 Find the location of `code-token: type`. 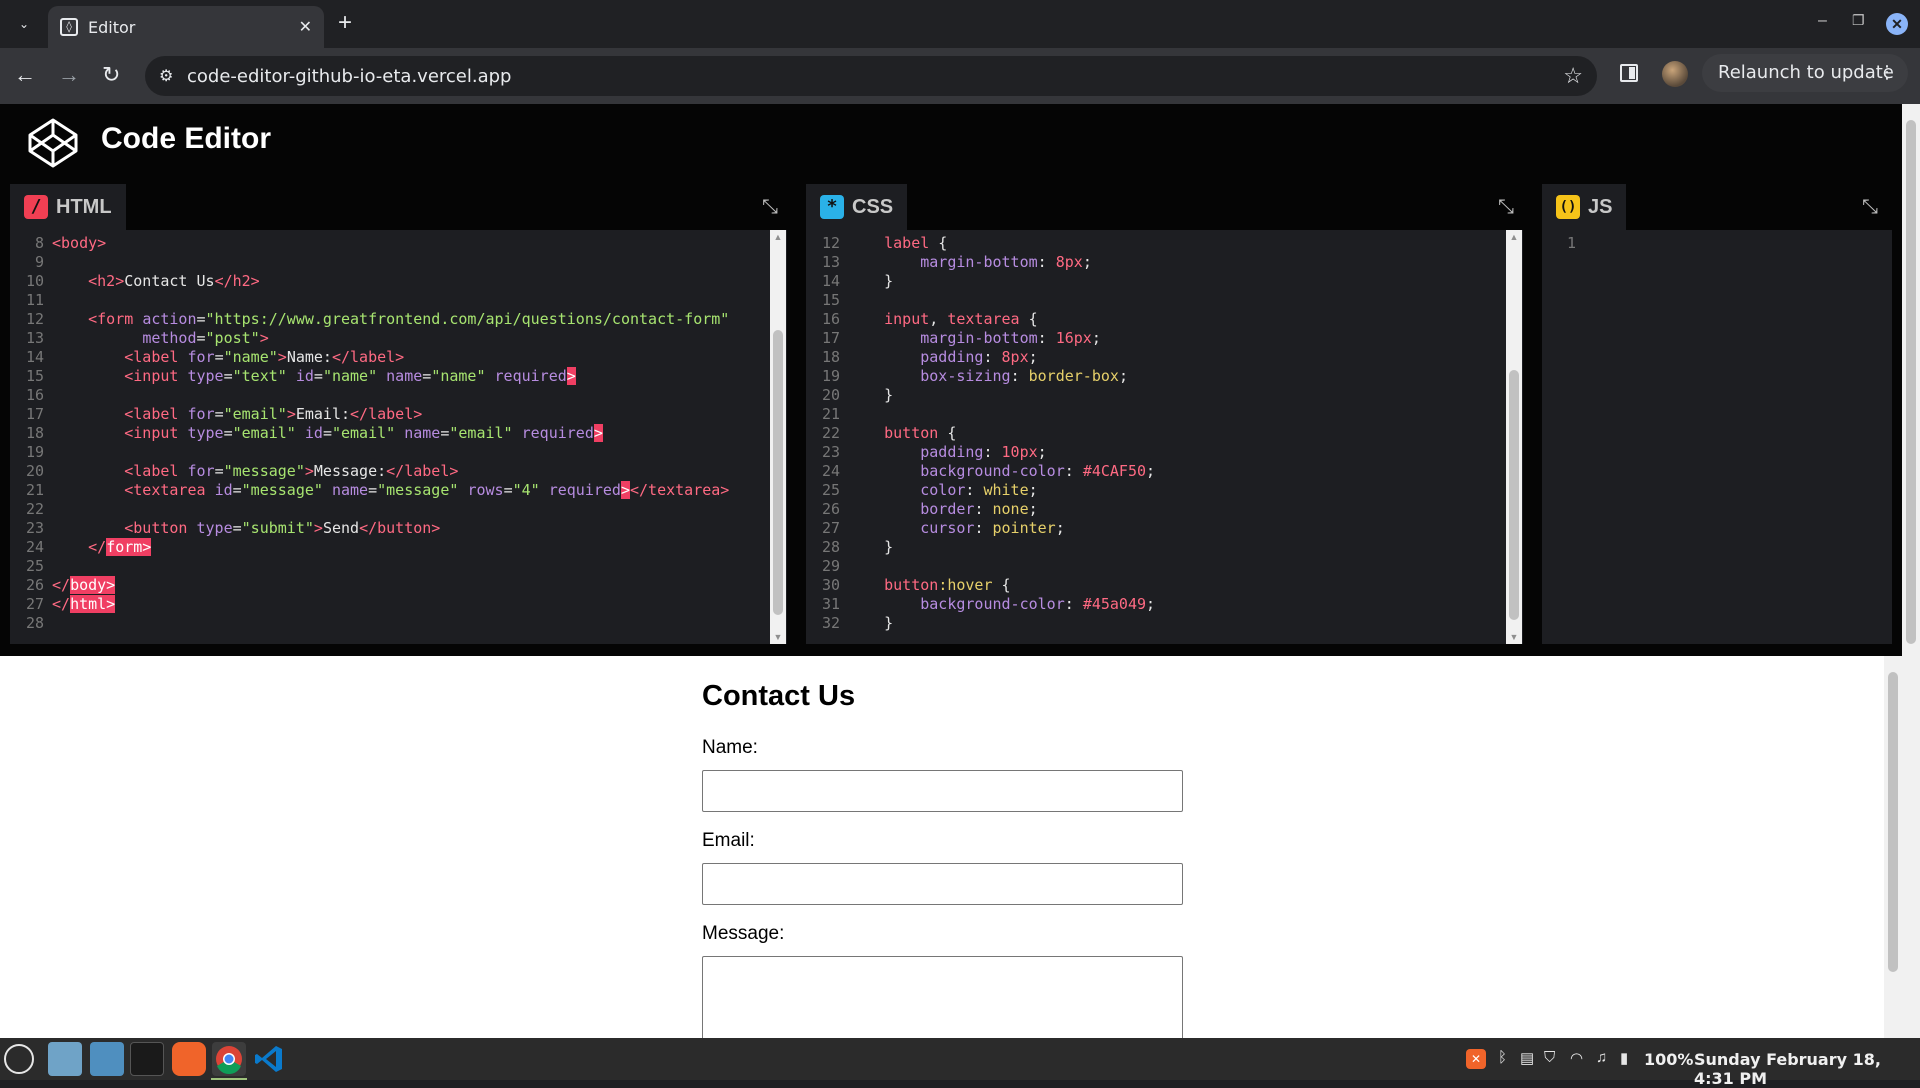

code-token: type is located at coordinates (214, 528).